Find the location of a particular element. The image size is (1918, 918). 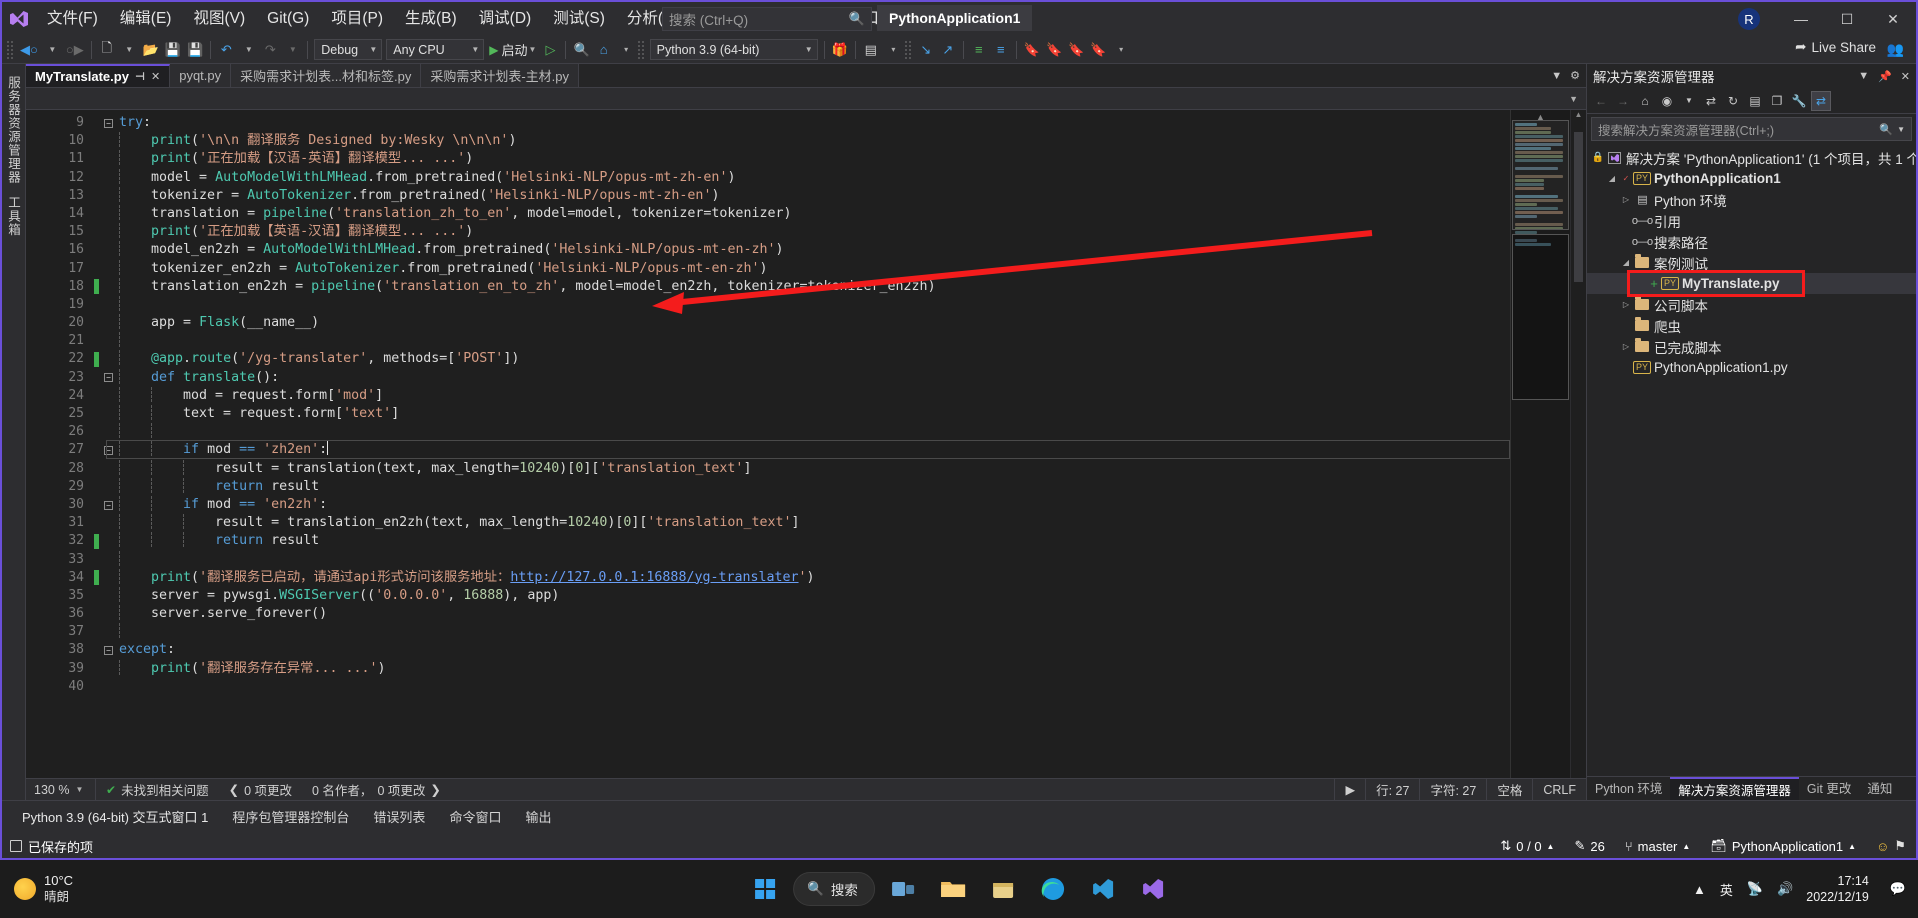

editor-tab-purchase-materials: 采购需求计划表...材和标签.py is located at coordinates (326, 75).